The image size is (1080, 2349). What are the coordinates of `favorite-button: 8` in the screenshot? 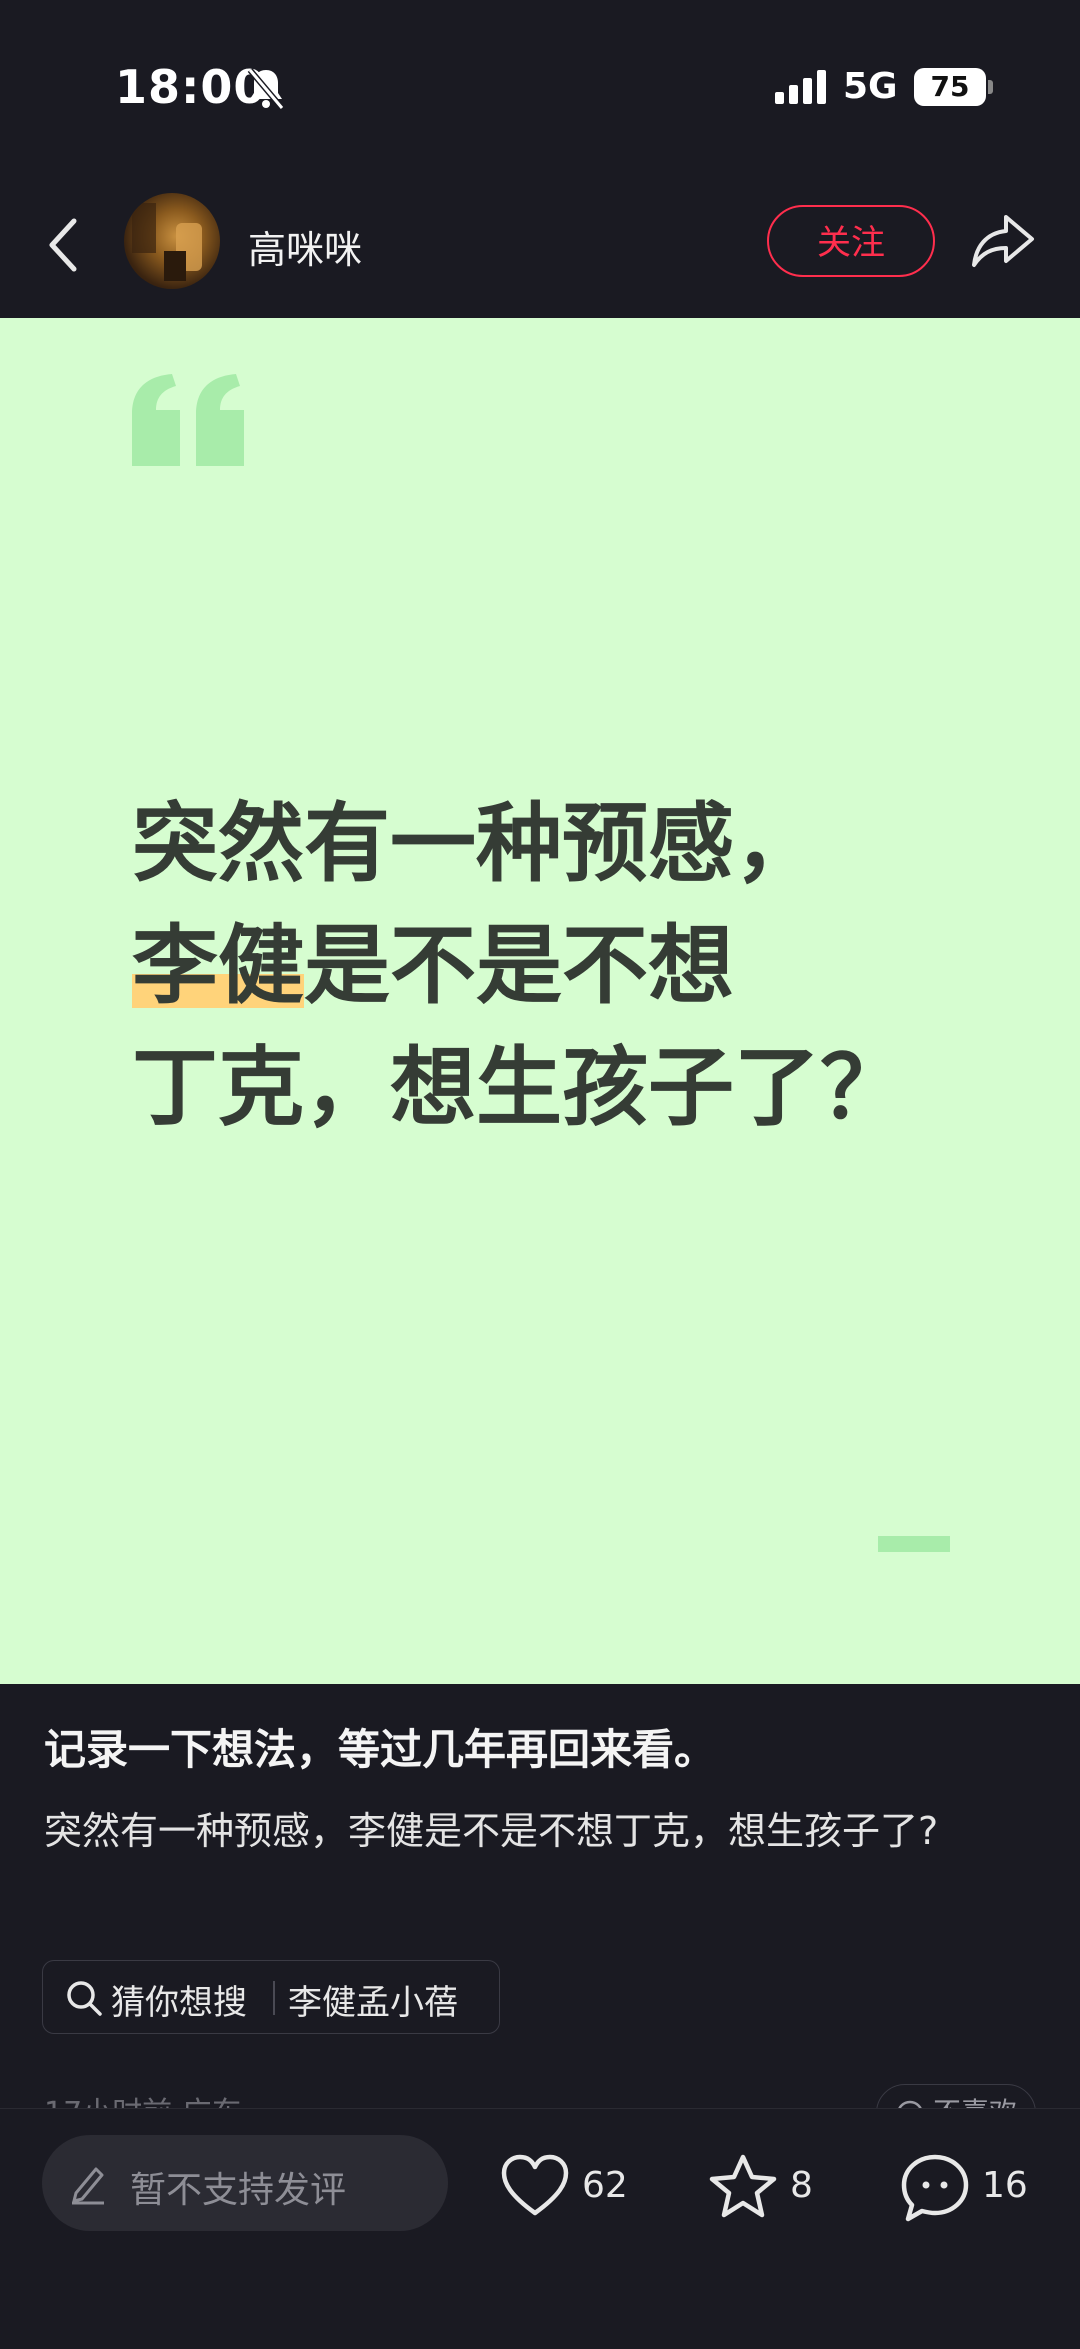 It's located at (768, 2188).